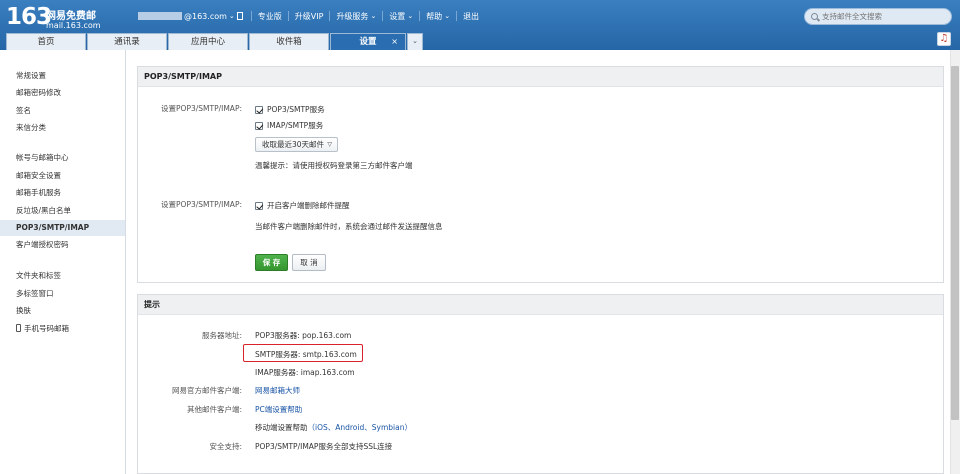 The image size is (960, 474). I want to click on close-icon: ×, so click(394, 42).